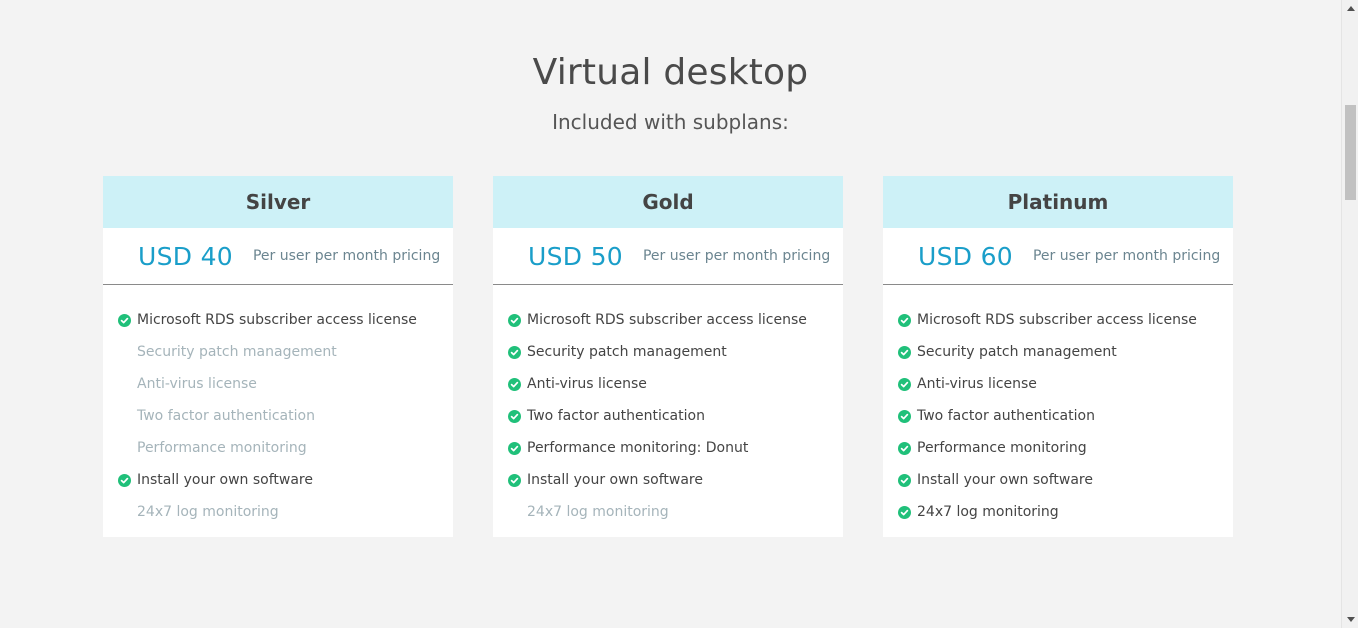 The height and width of the screenshot is (628, 1358). I want to click on plan-price-row: USD 40 Per user per month pricing, so click(278, 256).